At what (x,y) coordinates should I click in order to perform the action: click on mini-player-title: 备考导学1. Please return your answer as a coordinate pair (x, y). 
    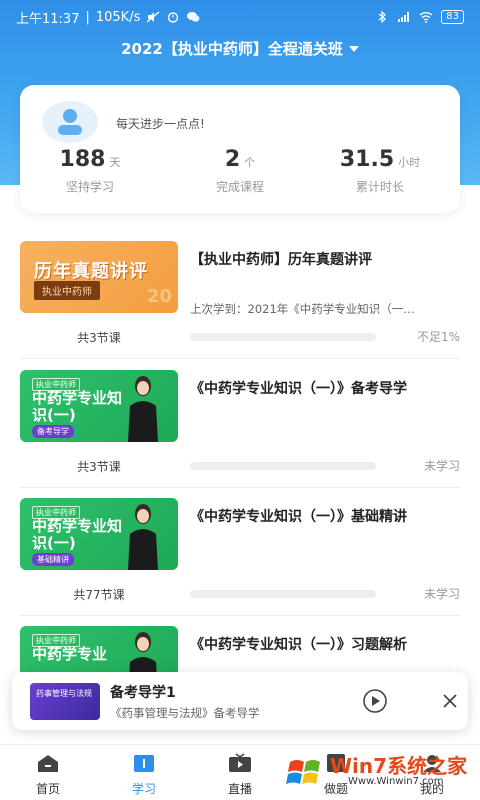
    Looking at the image, I should click on (143, 693).